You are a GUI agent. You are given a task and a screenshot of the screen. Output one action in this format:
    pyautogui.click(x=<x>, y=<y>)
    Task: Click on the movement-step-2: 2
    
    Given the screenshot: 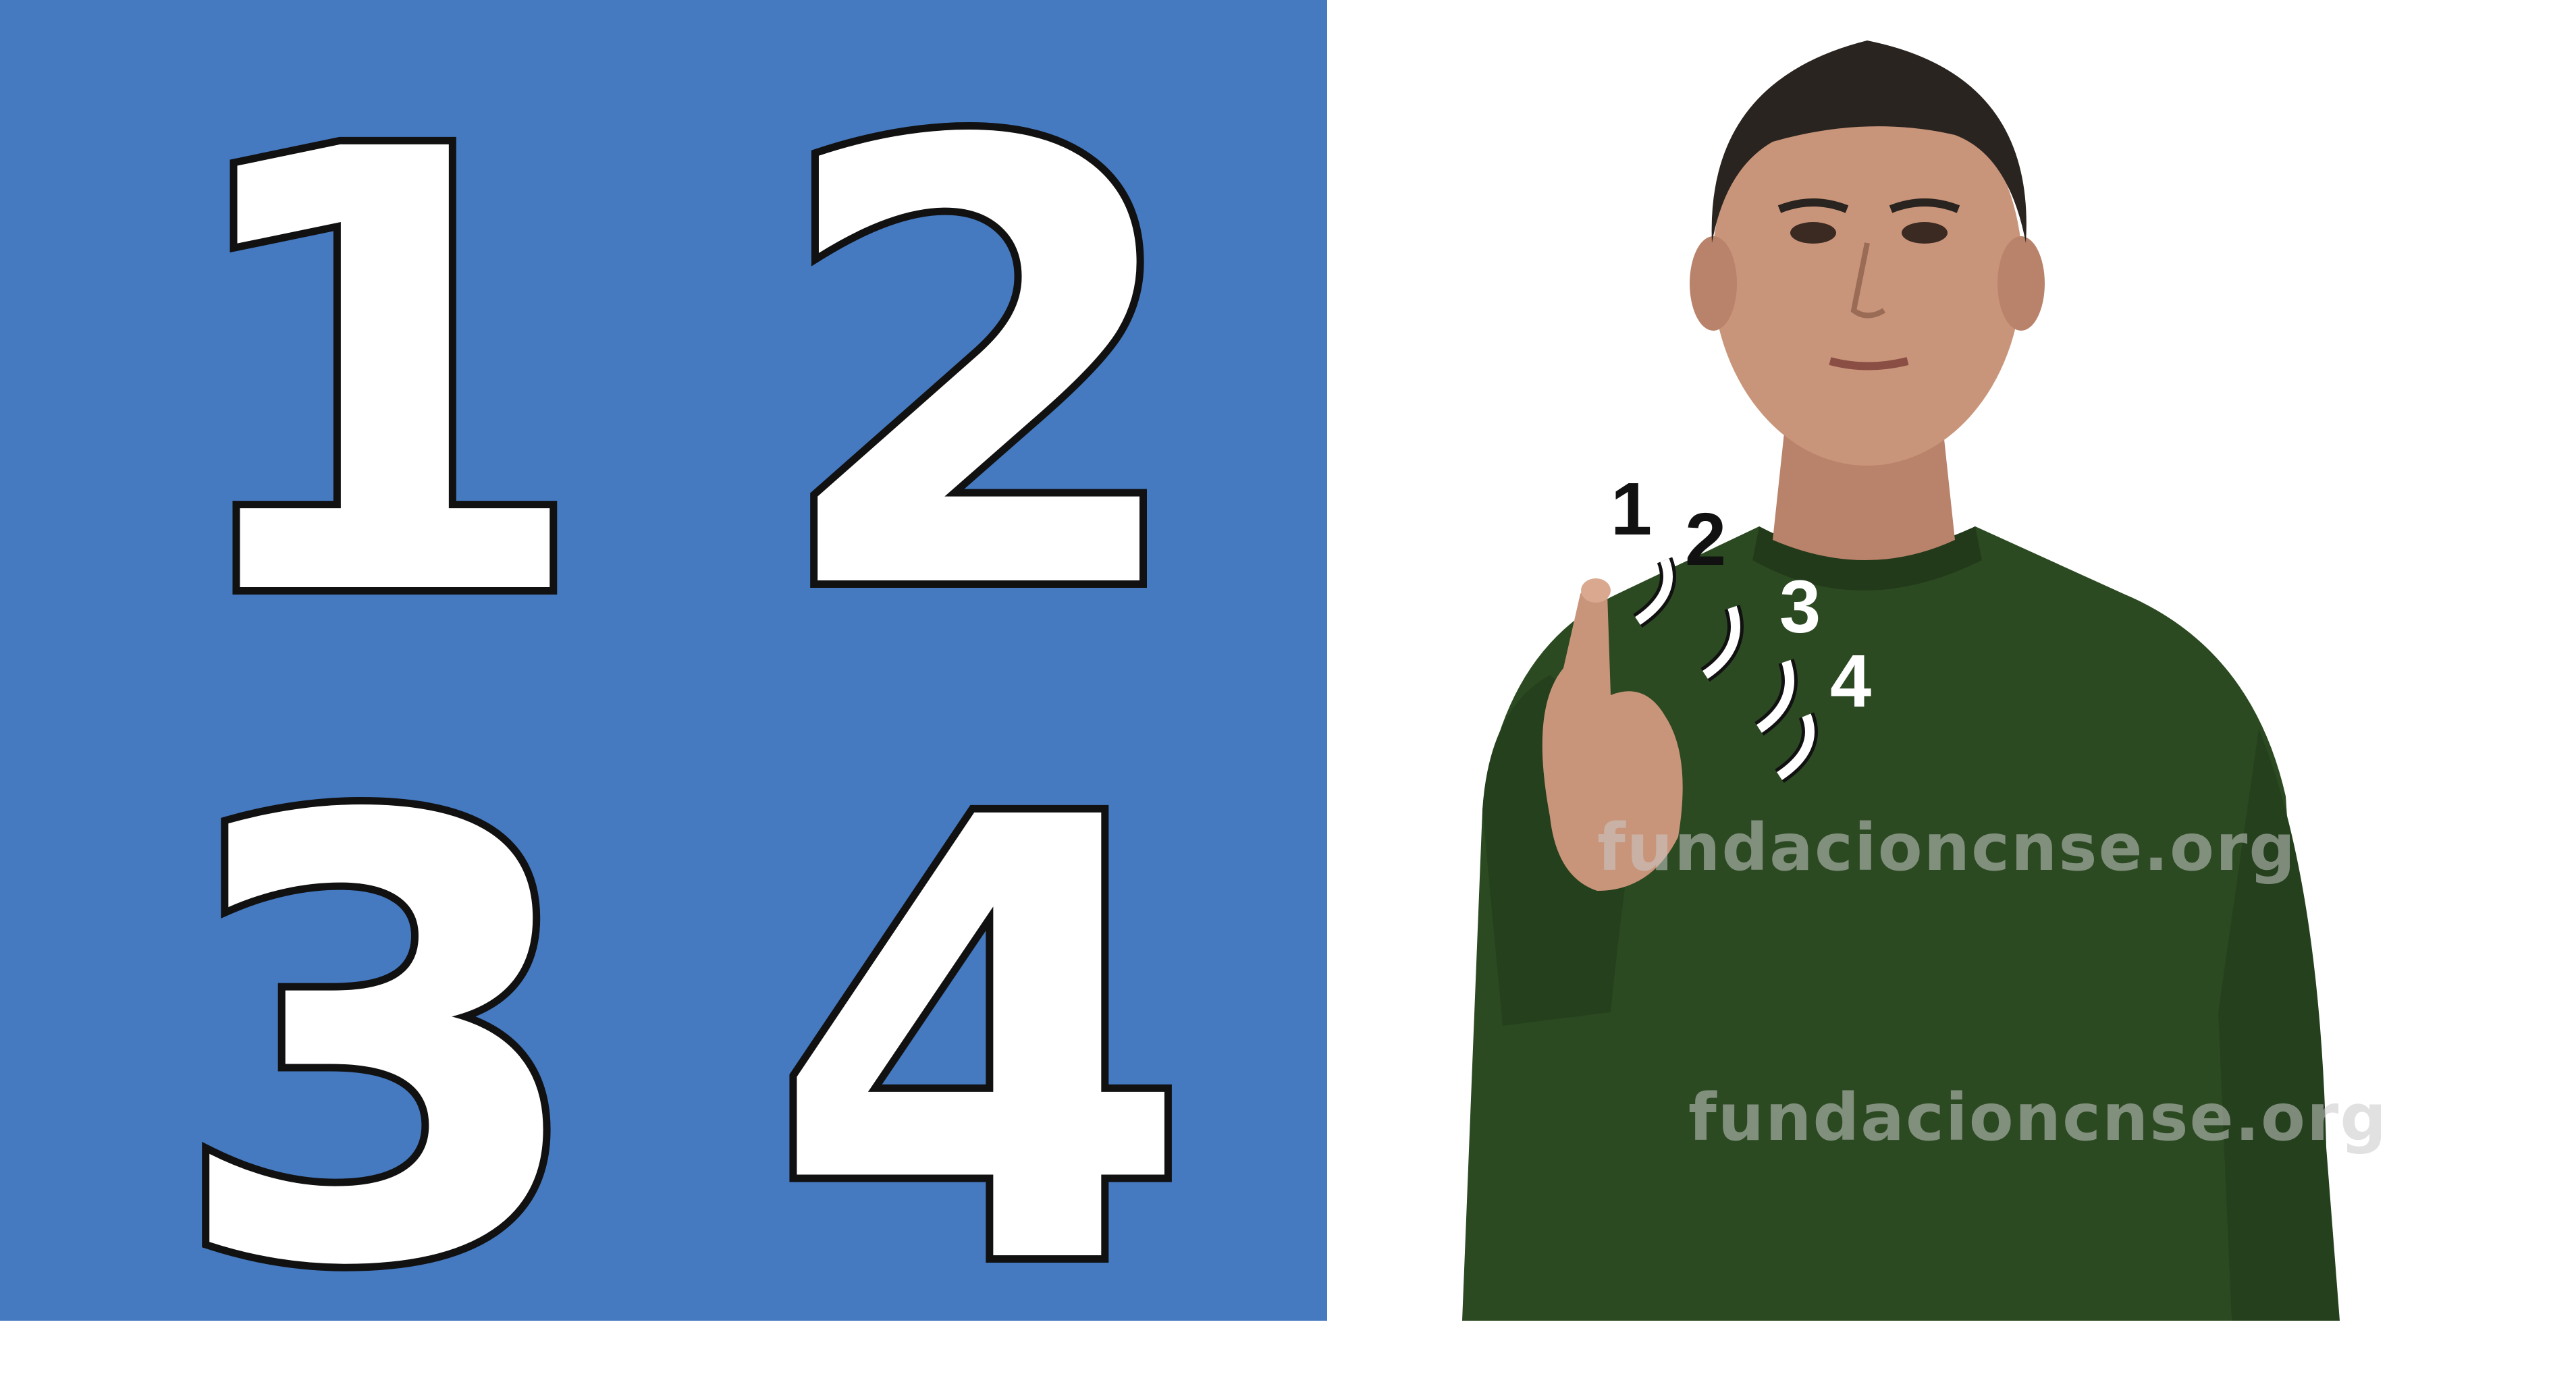 What is the action you would take?
    pyautogui.click(x=1706, y=539)
    